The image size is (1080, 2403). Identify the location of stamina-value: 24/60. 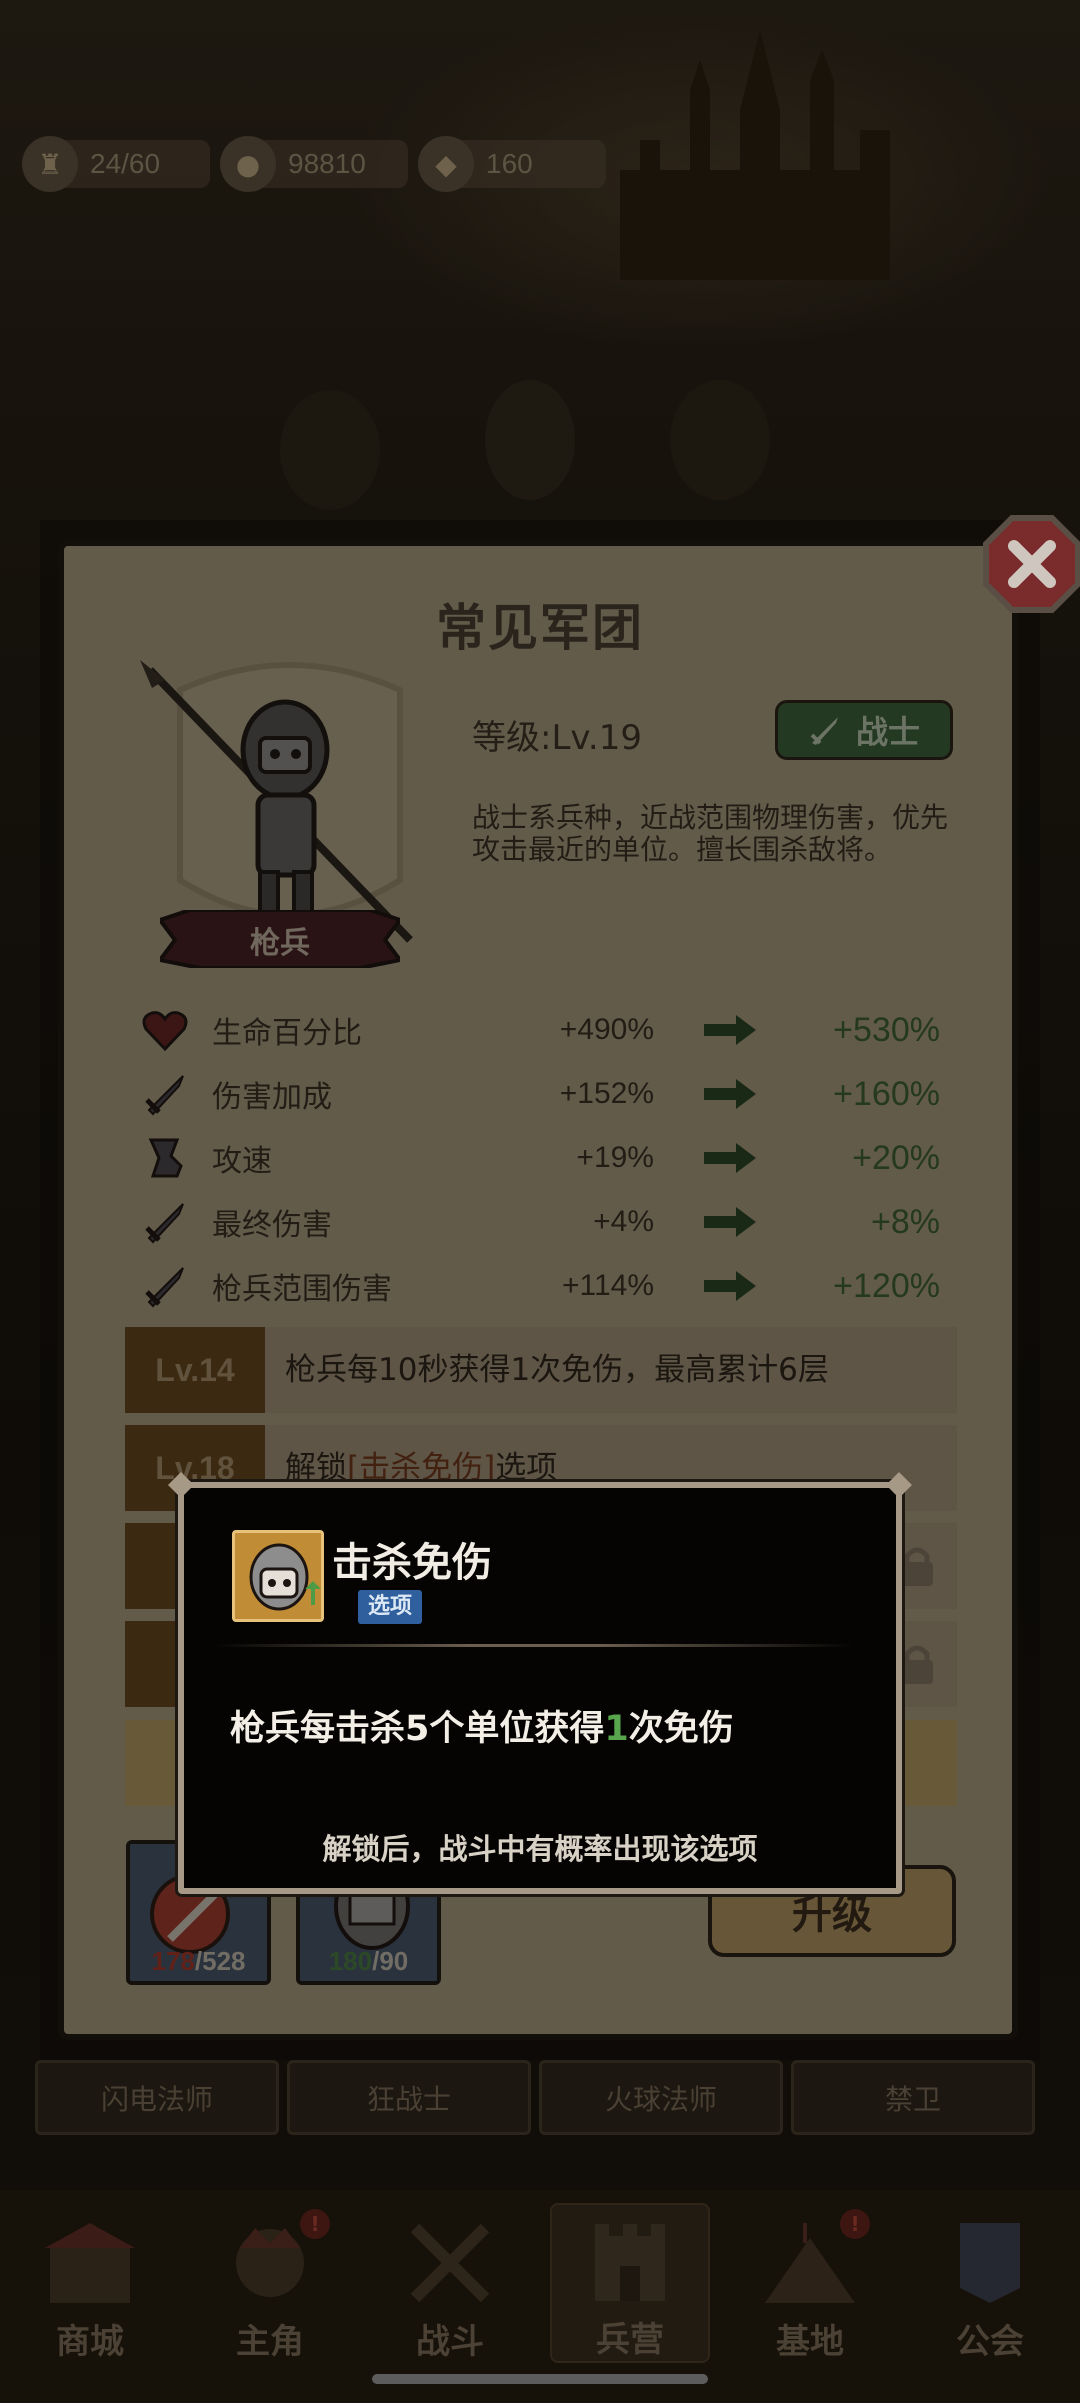
(125, 163).